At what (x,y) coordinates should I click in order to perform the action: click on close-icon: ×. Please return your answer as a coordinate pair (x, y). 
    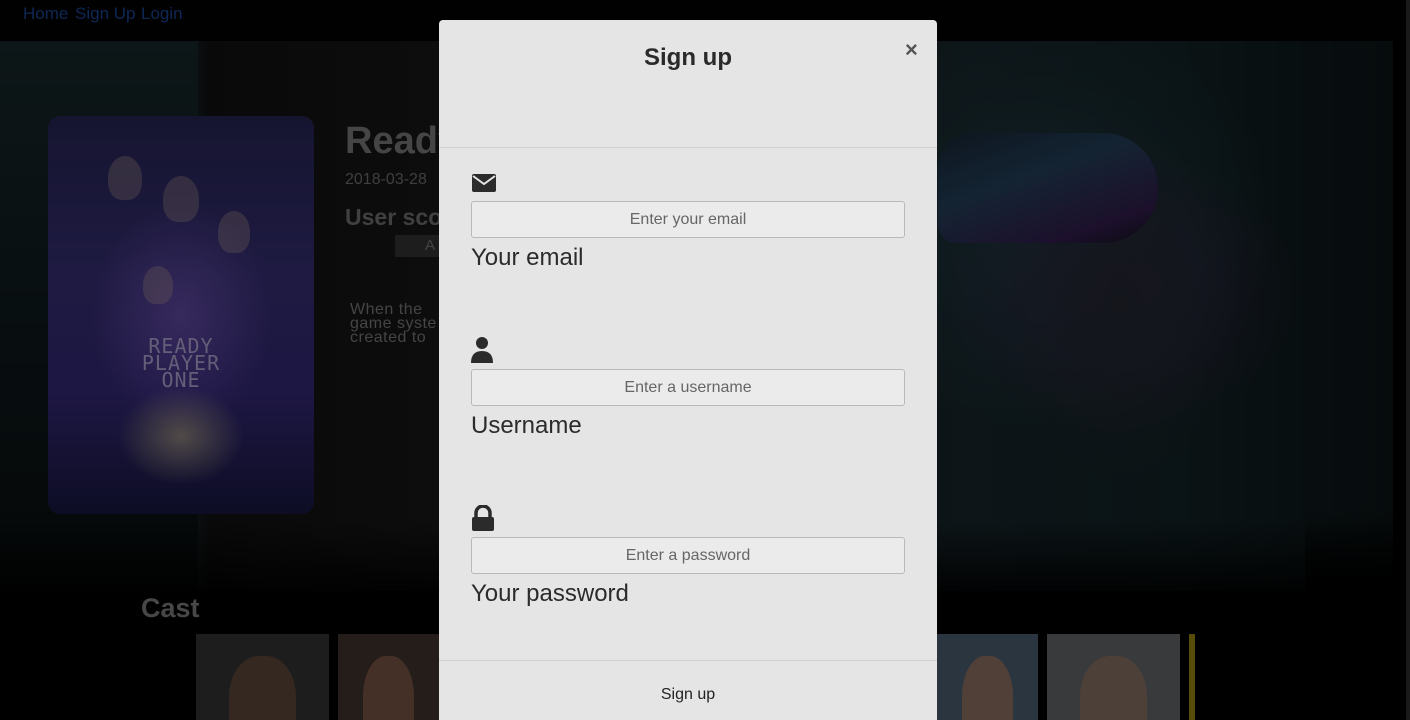
    Looking at the image, I should click on (911, 50).